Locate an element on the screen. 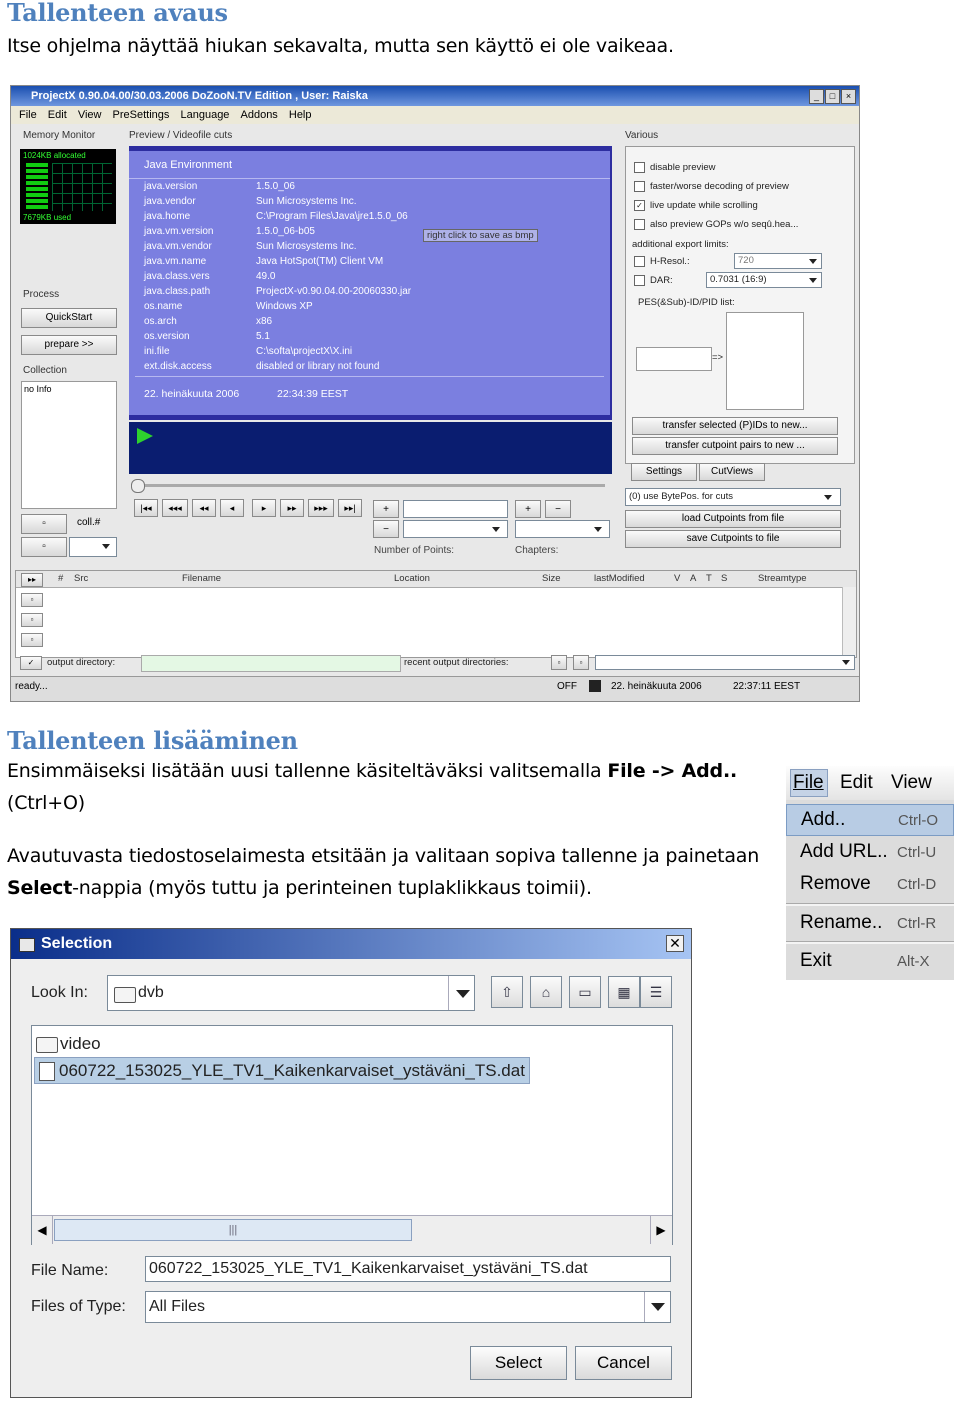 The width and height of the screenshot is (960, 1403). collection-list: no Info is located at coordinates (69, 445).